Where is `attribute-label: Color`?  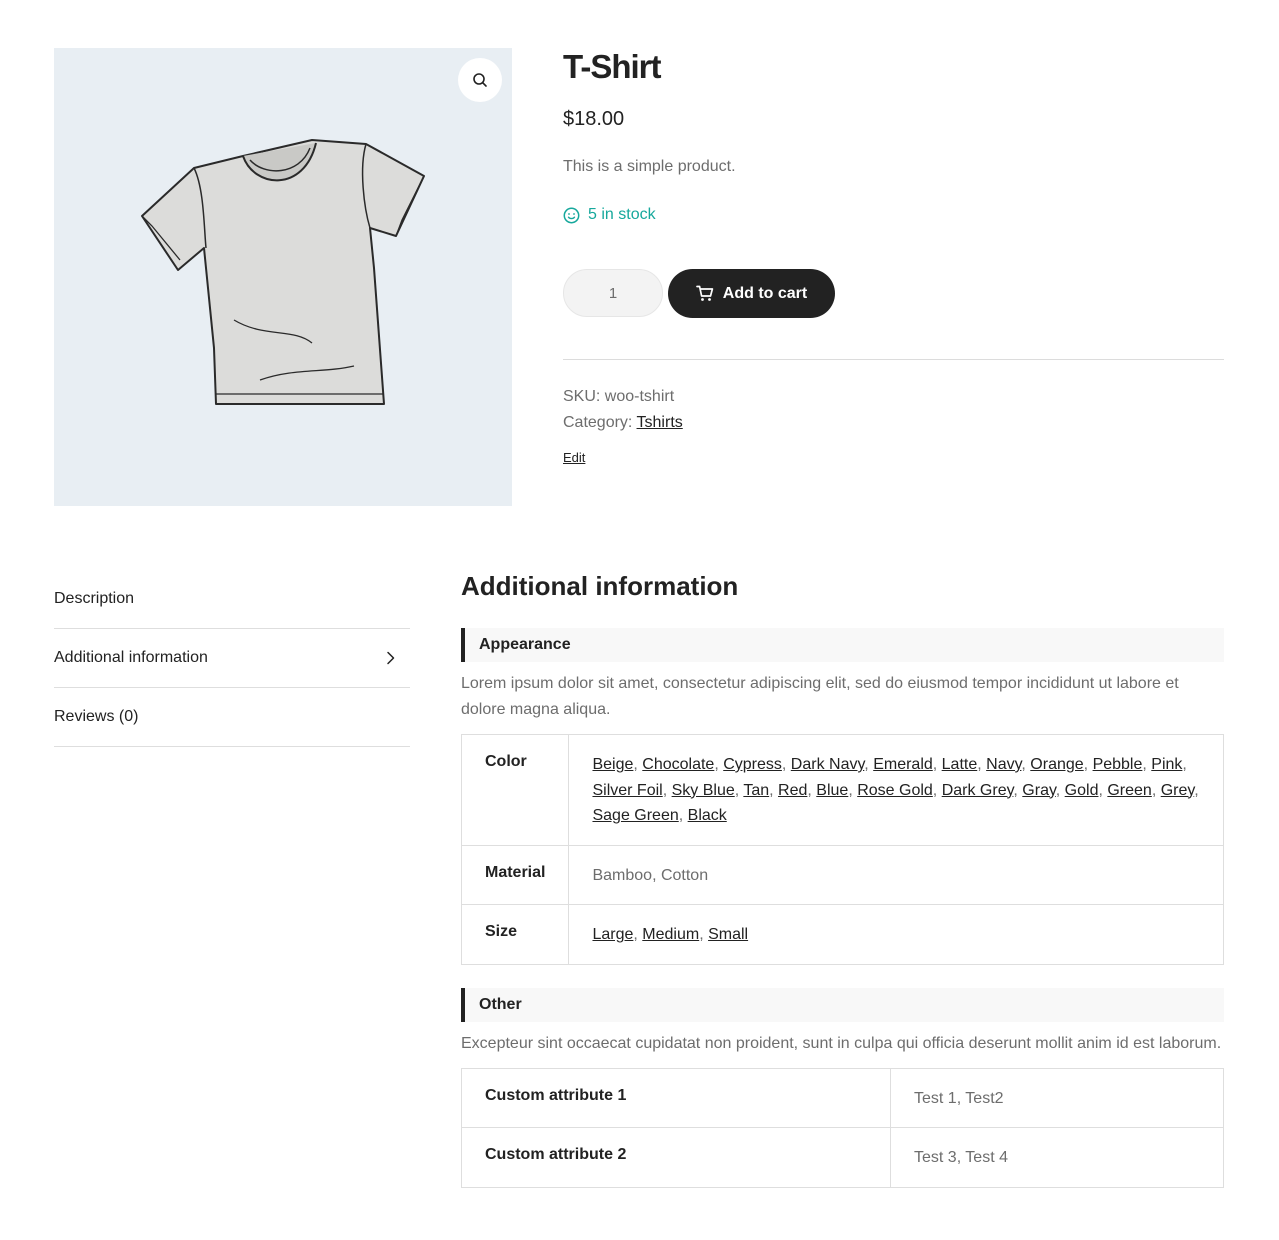
attribute-label: Color is located at coordinates (515, 790).